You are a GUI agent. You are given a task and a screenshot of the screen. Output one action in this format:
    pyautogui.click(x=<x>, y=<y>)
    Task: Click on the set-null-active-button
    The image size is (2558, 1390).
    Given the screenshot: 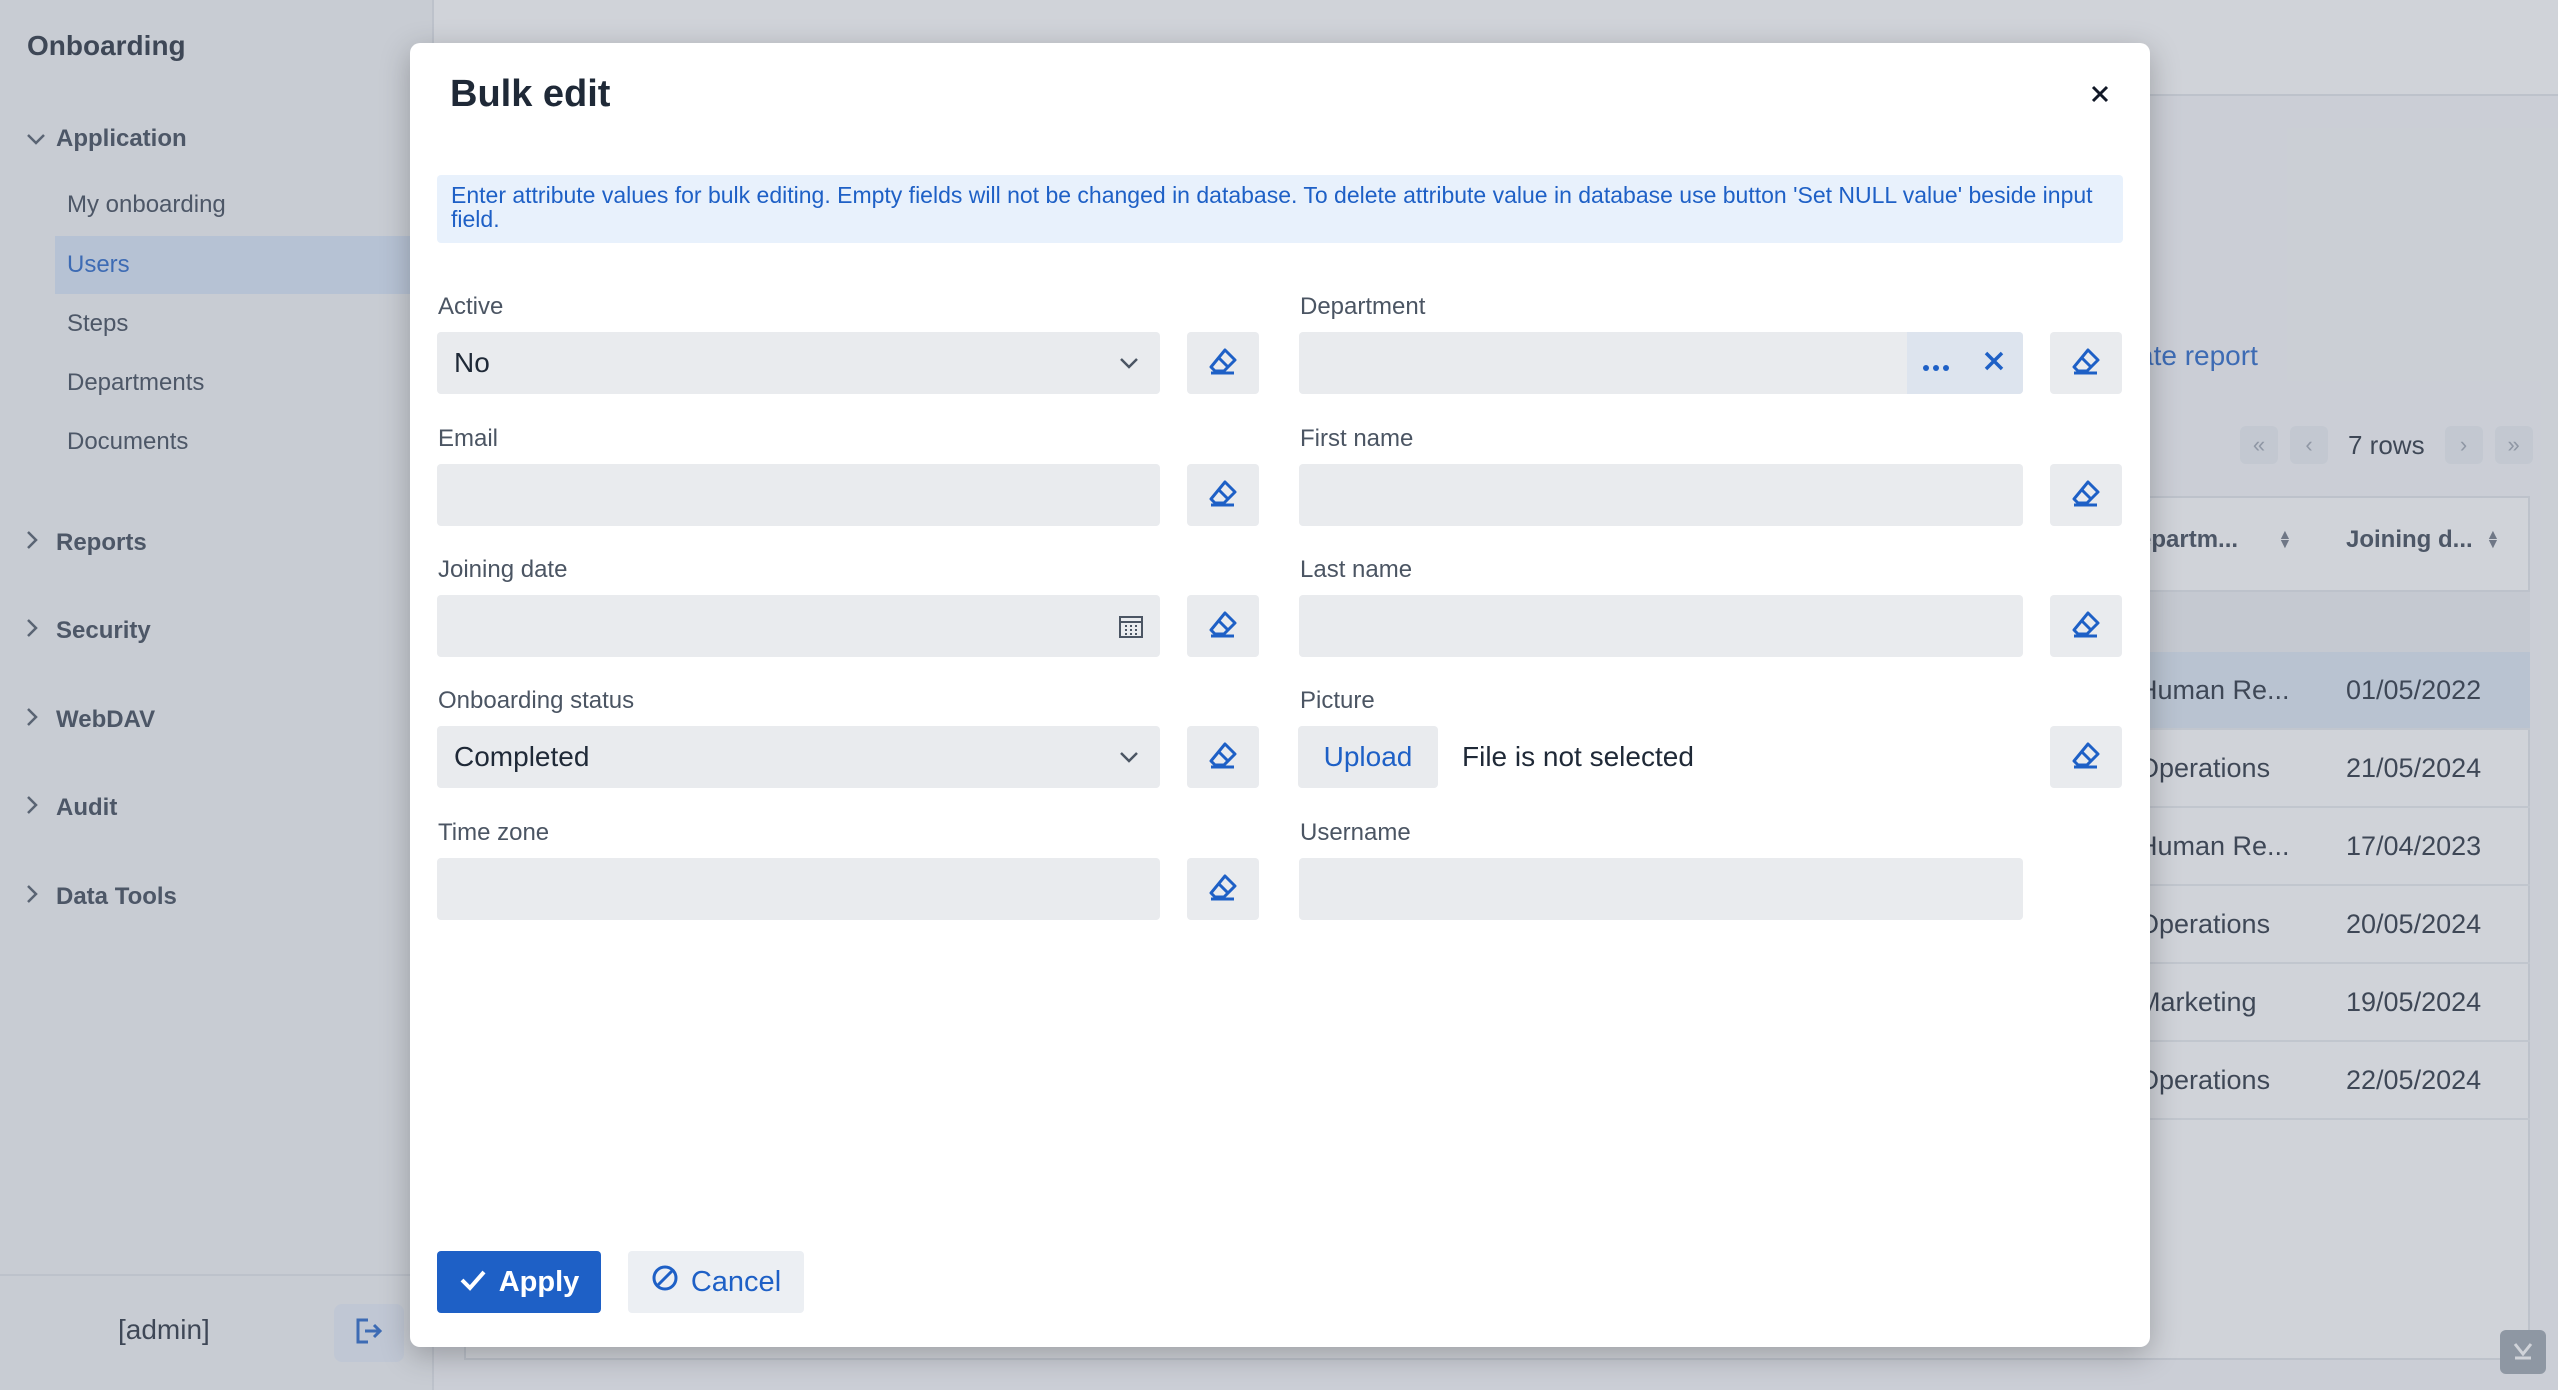 What is the action you would take?
    pyautogui.click(x=1223, y=363)
    